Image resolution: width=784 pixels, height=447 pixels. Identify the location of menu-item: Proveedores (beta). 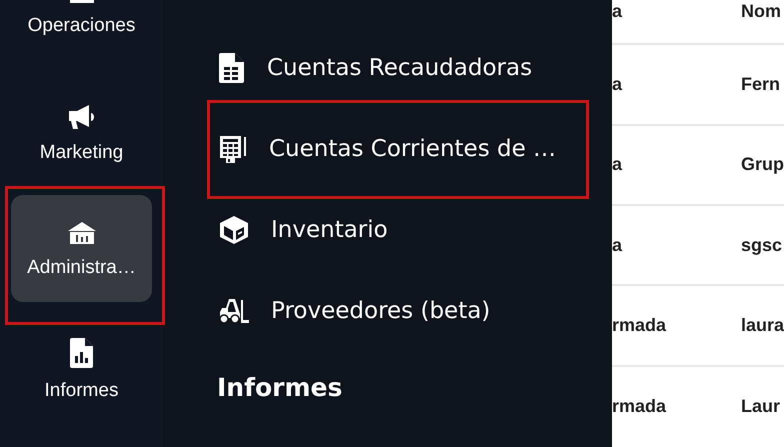
(380, 311).